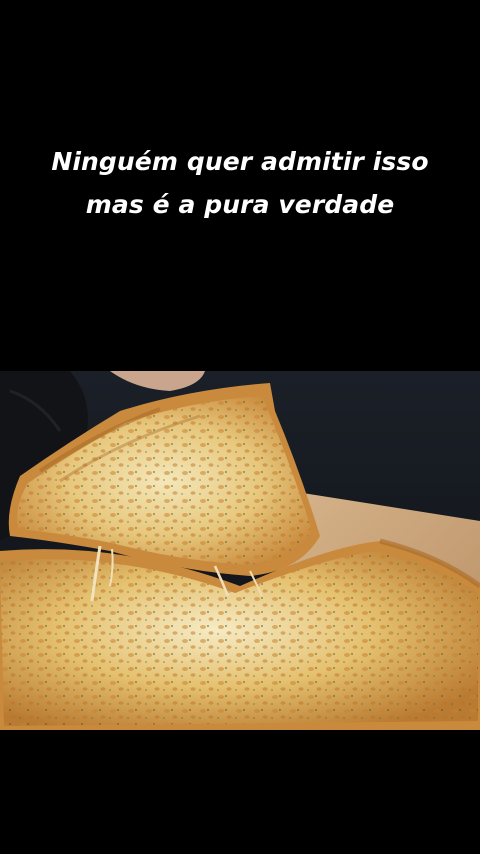 Image resolution: width=480 pixels, height=854 pixels. Describe the element at coordinates (240, 161) in the screenshot. I see `caption-line-1: Ninguém quer admitir isso` at that location.